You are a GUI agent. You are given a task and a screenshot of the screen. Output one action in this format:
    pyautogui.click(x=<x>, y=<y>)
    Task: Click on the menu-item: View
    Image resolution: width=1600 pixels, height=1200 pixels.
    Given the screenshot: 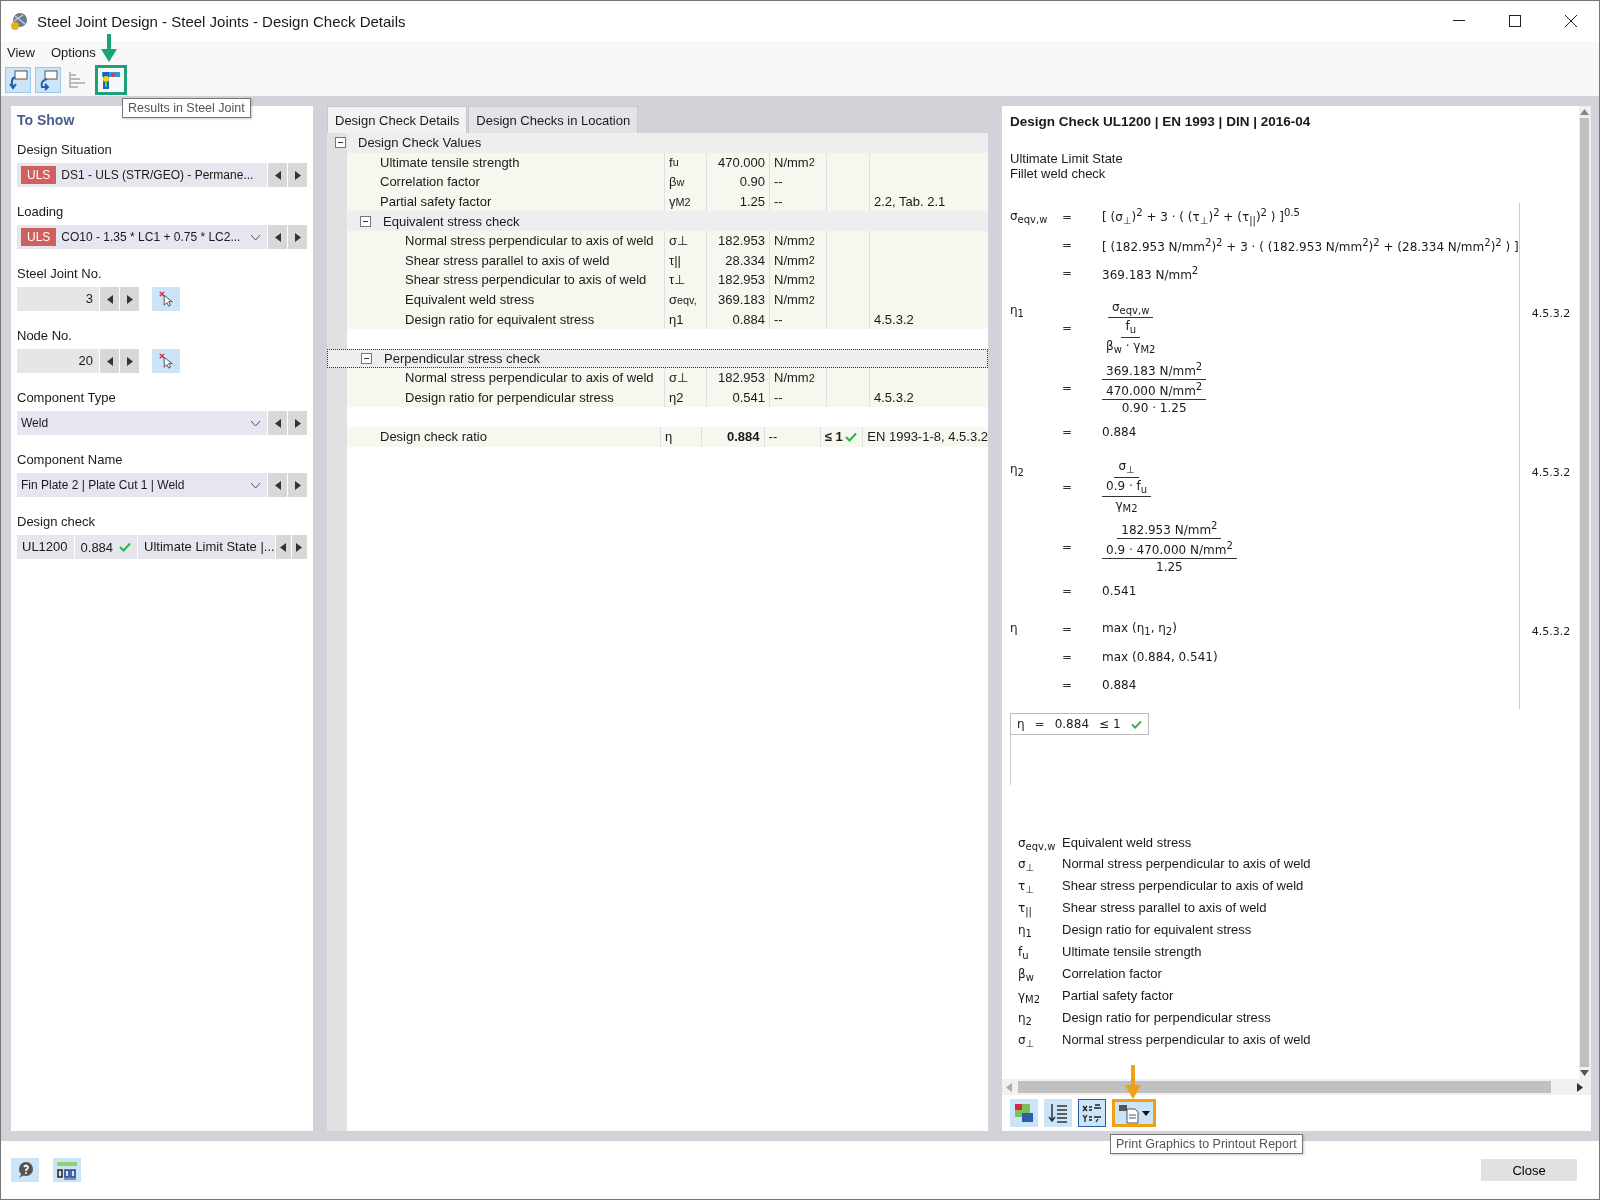 What is the action you would take?
    pyautogui.click(x=21, y=52)
    